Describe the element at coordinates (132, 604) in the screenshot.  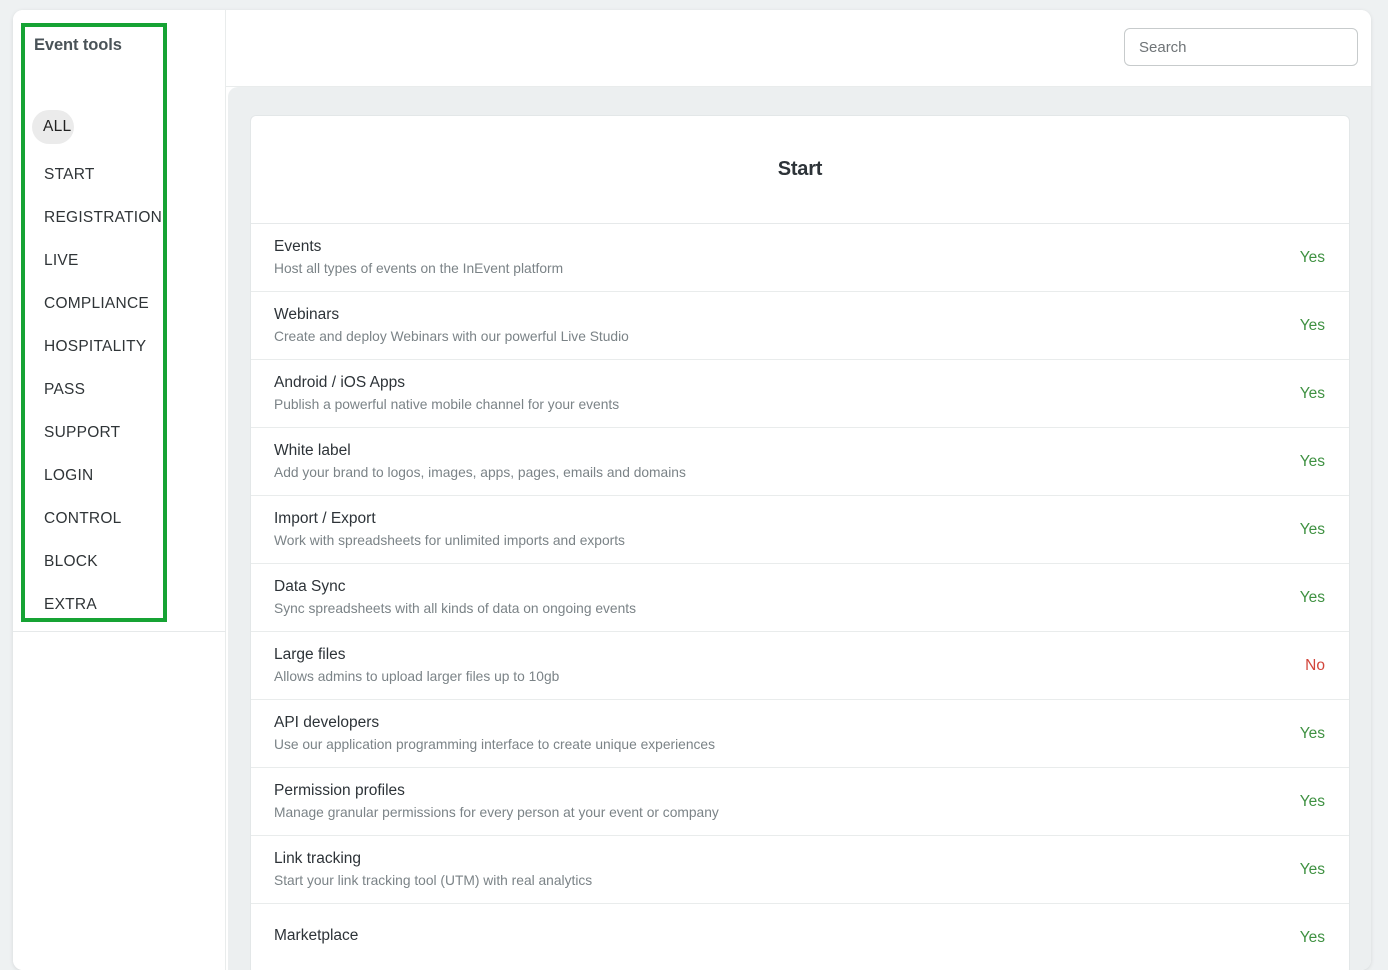
I see `sidebar-item-extra: EXTRA` at that location.